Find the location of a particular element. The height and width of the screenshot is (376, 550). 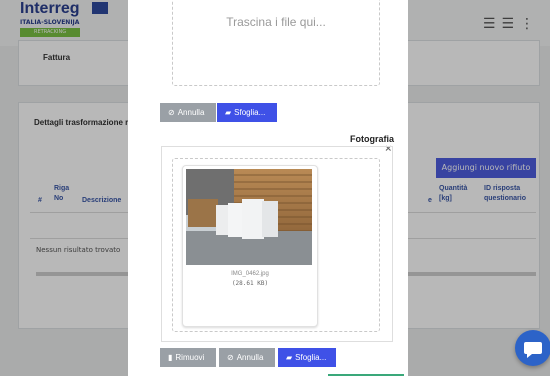

cancel-button: ⊘ Annulla is located at coordinates (188, 112).